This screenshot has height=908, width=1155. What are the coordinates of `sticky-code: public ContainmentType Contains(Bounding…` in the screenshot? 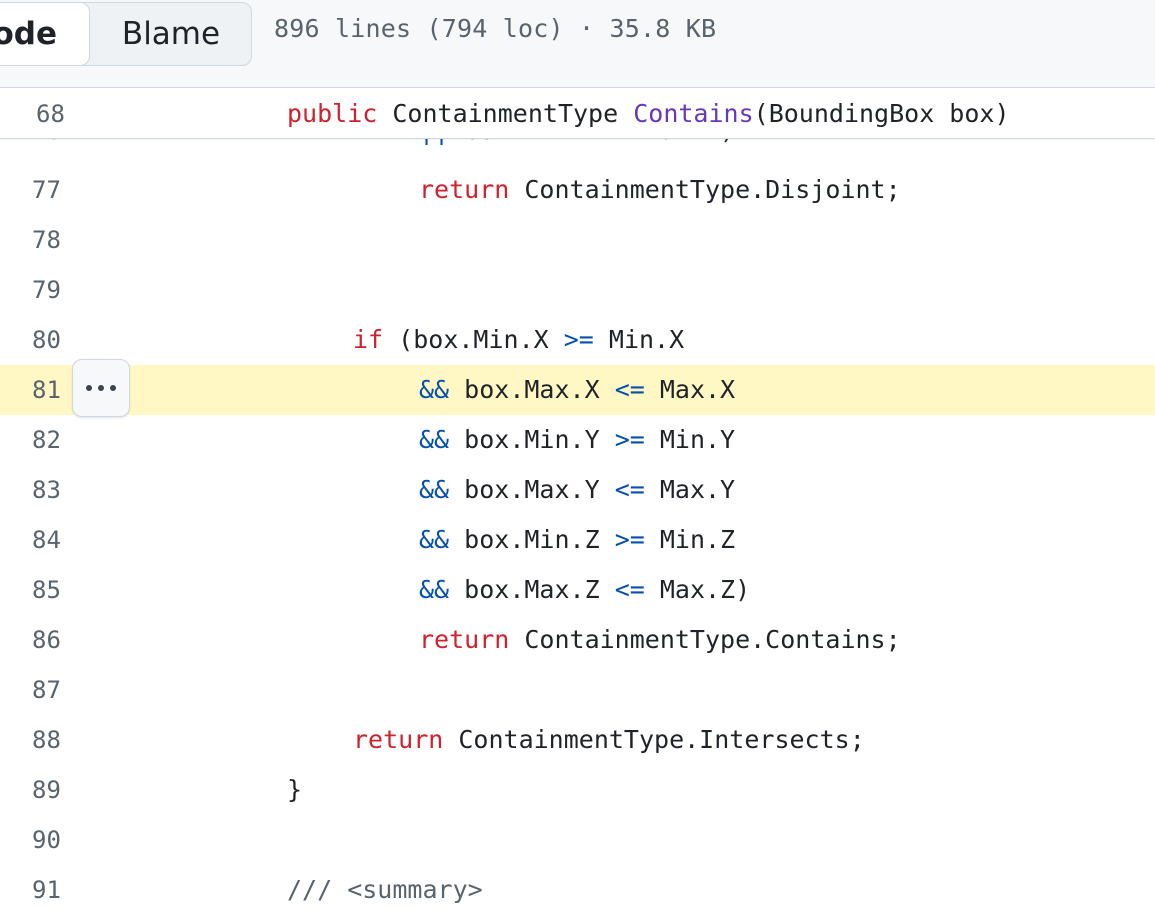 It's located at (648, 114).